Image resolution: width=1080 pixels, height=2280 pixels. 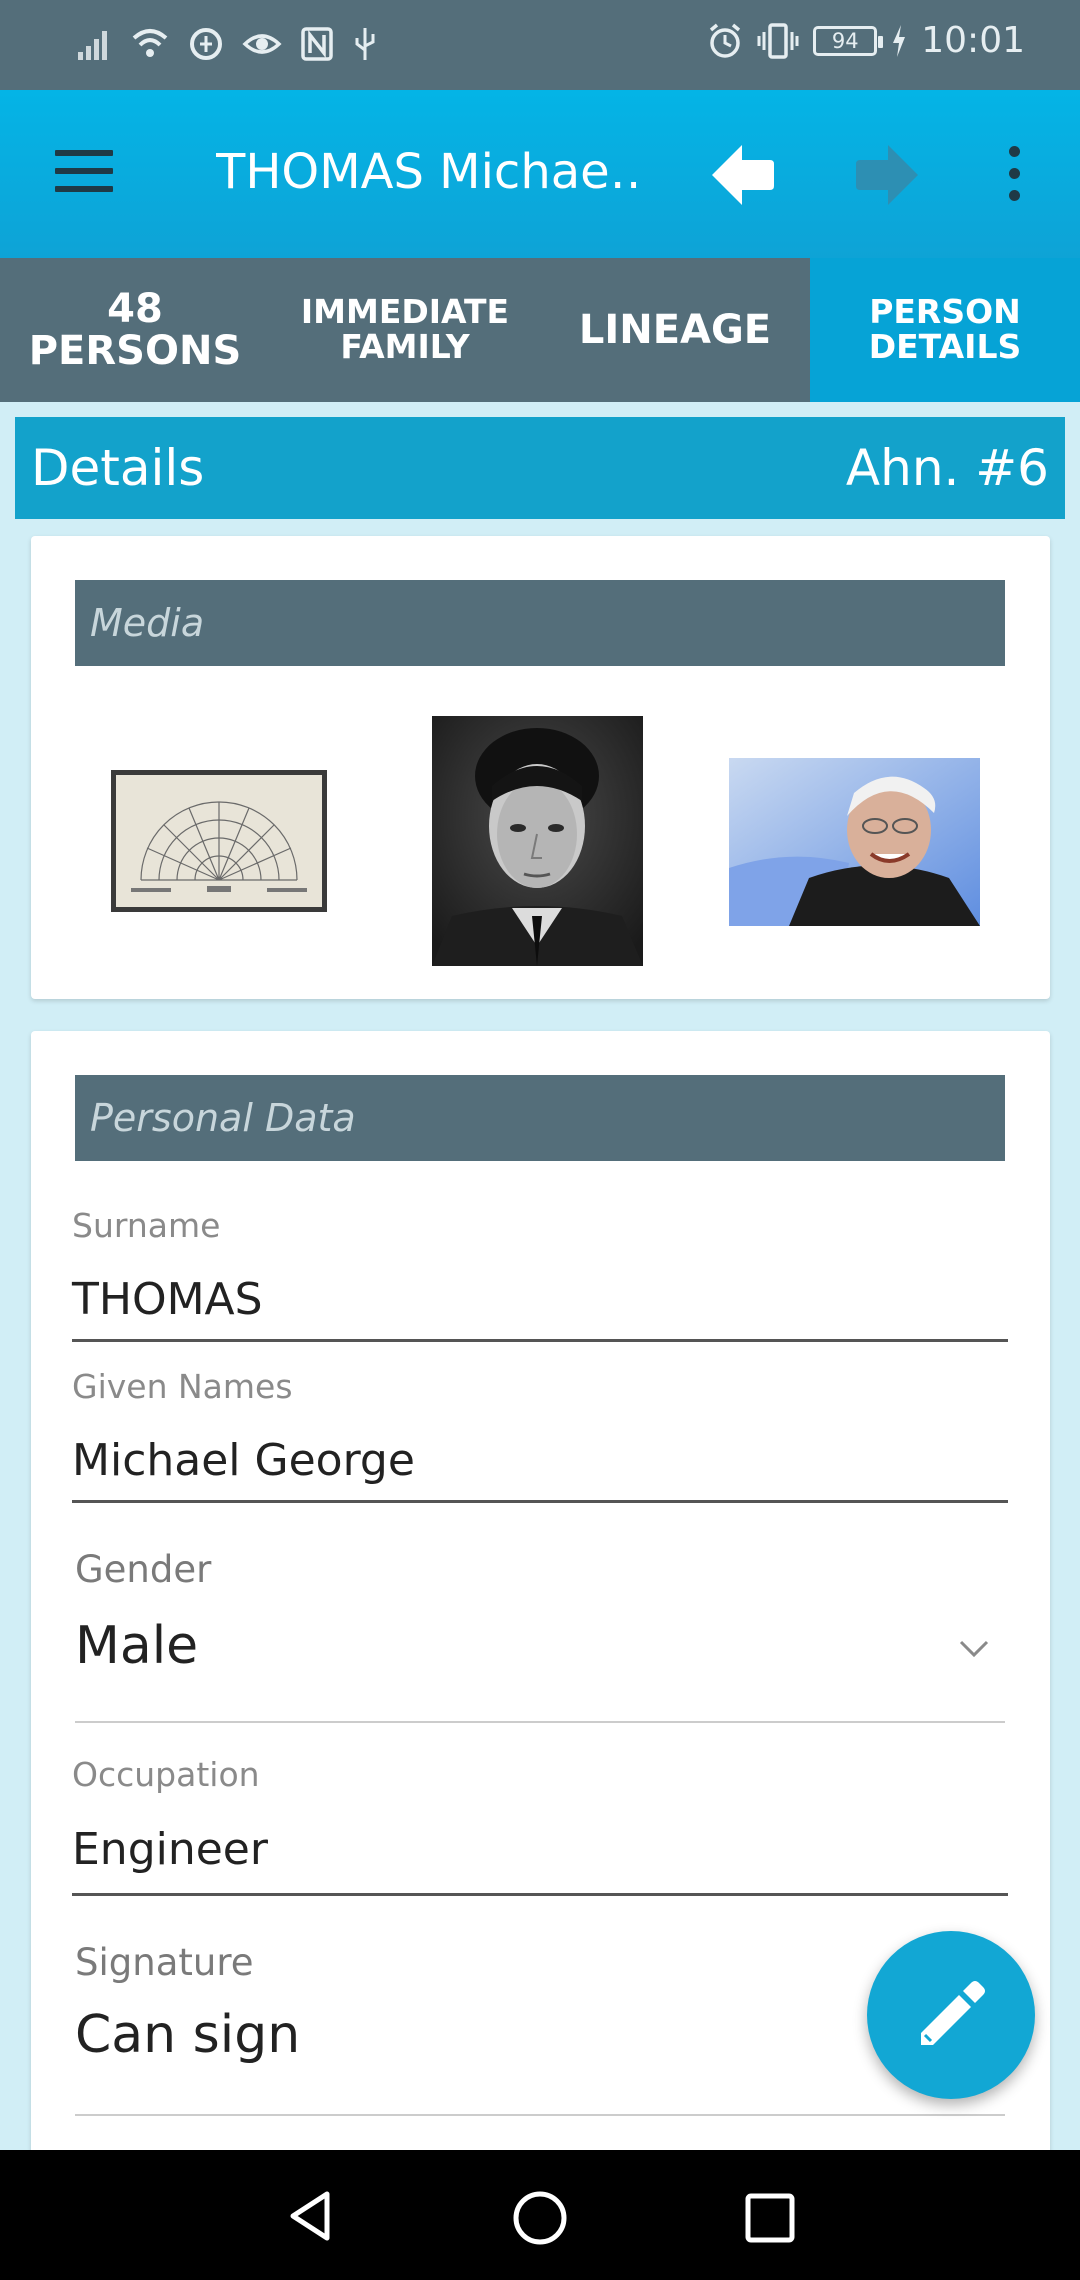 I want to click on tab-persons: 48 PERSONS, so click(x=135, y=330).